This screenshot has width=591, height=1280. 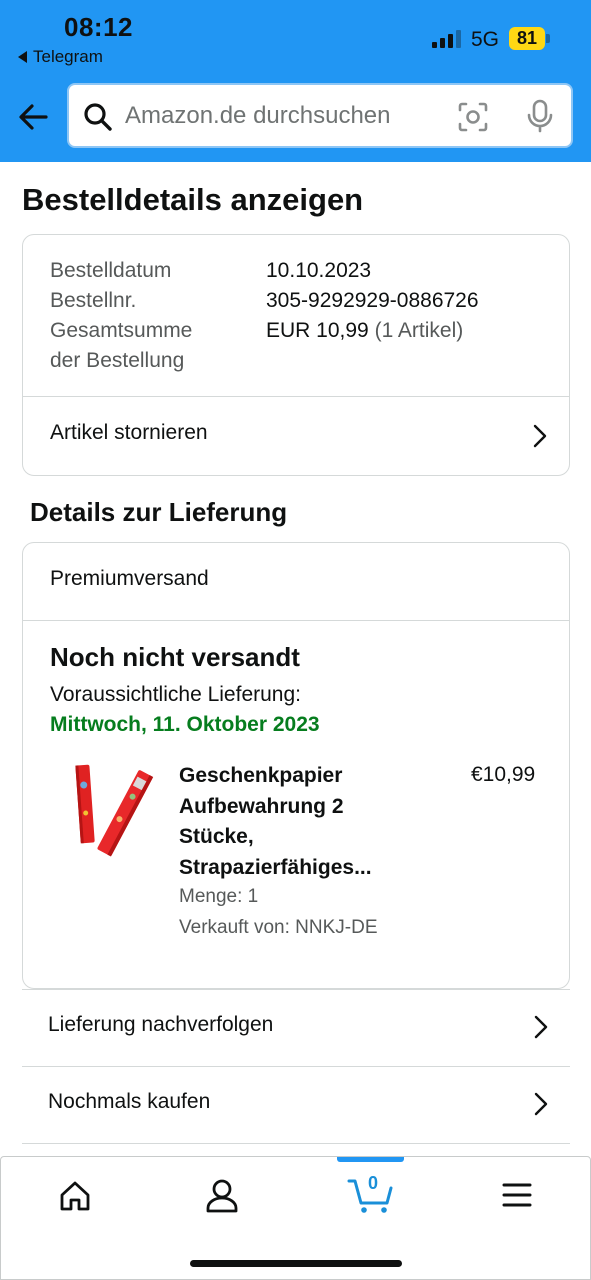 What do you see at coordinates (129, 432) in the screenshot?
I see `cancel-items-label: Artikel stornieren` at bounding box center [129, 432].